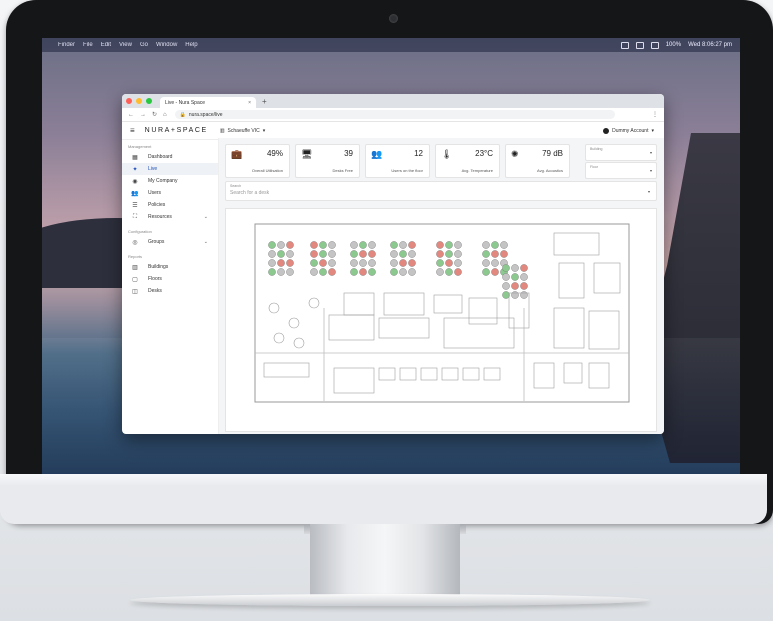 The width and height of the screenshot is (773, 621). Describe the element at coordinates (88, 45) in the screenshot. I see `menu-file: File` at that location.